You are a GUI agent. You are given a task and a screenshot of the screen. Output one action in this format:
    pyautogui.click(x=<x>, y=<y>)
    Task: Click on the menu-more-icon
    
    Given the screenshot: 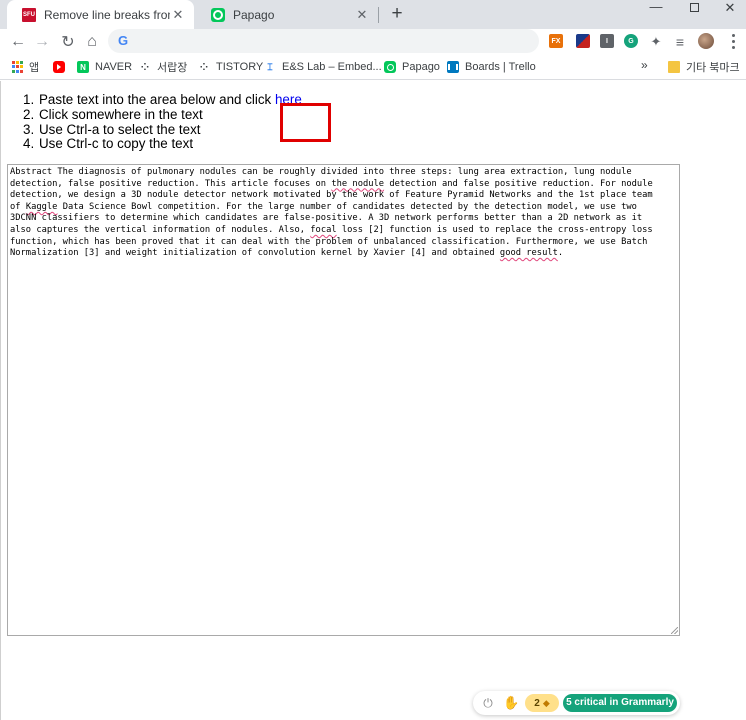 What is the action you would take?
    pyautogui.click(x=733, y=41)
    